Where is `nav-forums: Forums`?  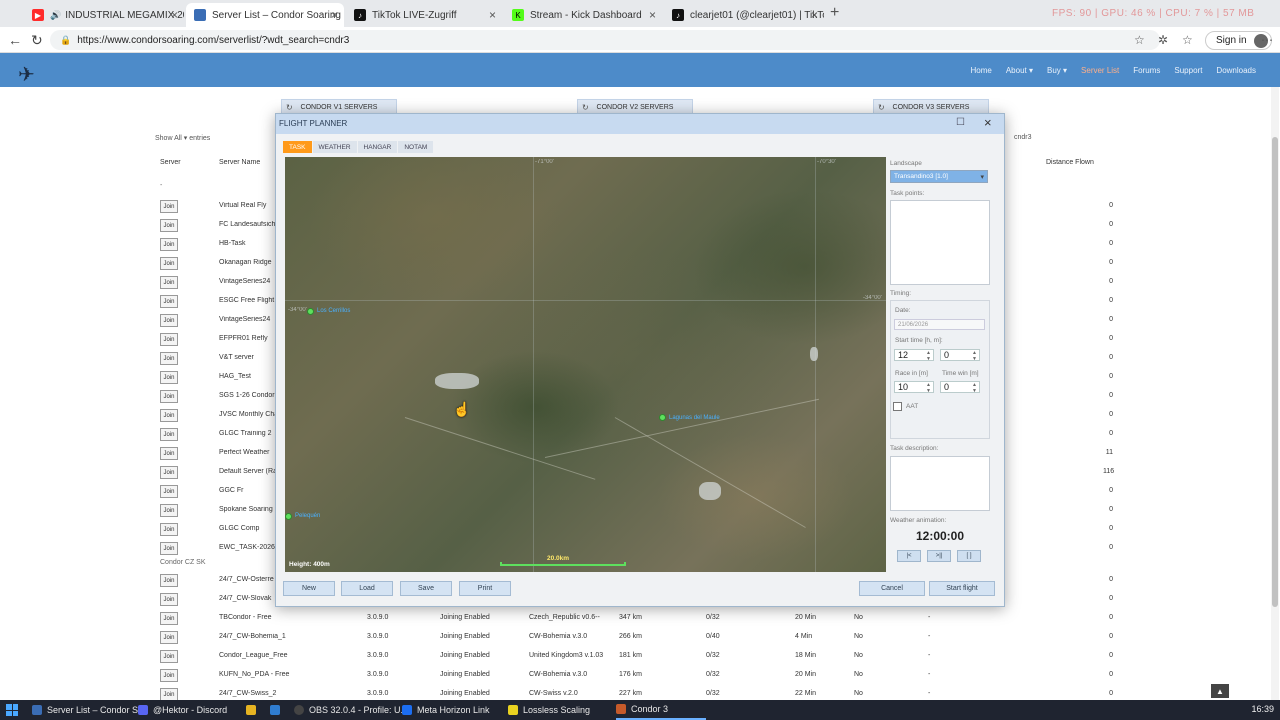 nav-forums: Forums is located at coordinates (1146, 70).